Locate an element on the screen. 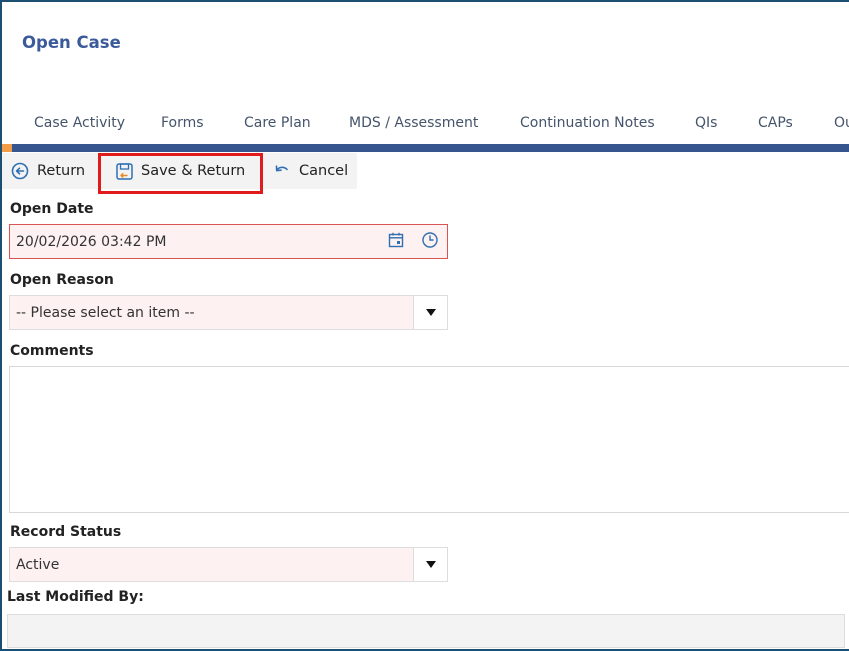 The image size is (849, 651). open-reason-select: -- Please select an item -- is located at coordinates (228, 312).